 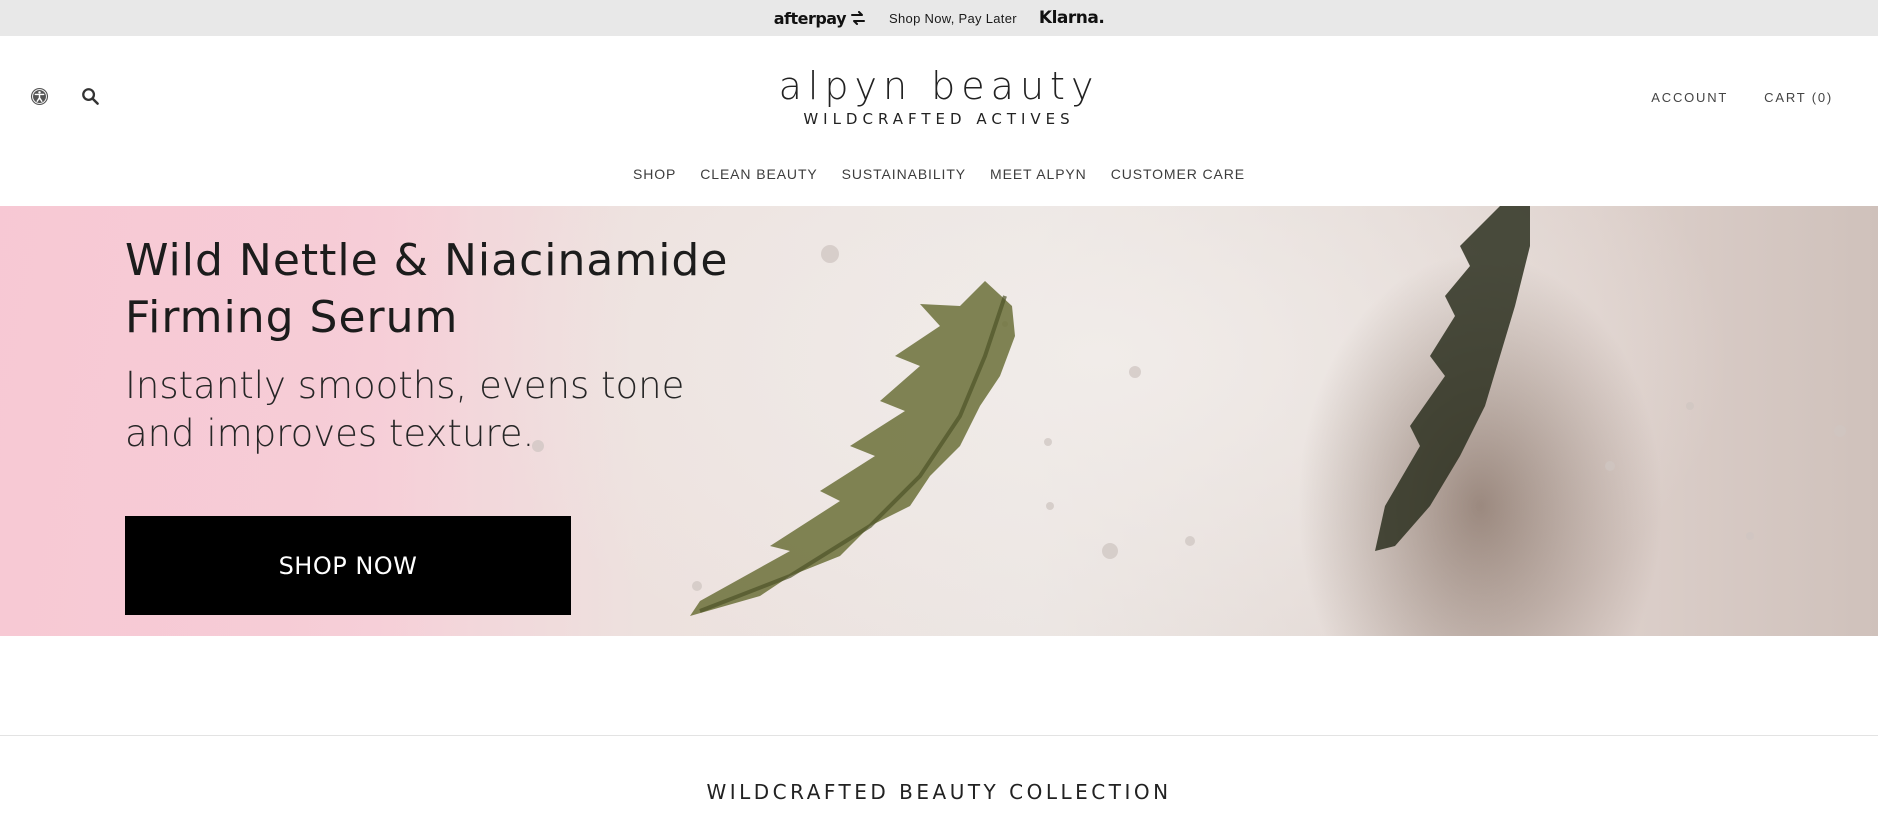 What do you see at coordinates (1038, 174) in the screenshot?
I see `nav-item-meet-alpyn: MEET ALPYN` at bounding box center [1038, 174].